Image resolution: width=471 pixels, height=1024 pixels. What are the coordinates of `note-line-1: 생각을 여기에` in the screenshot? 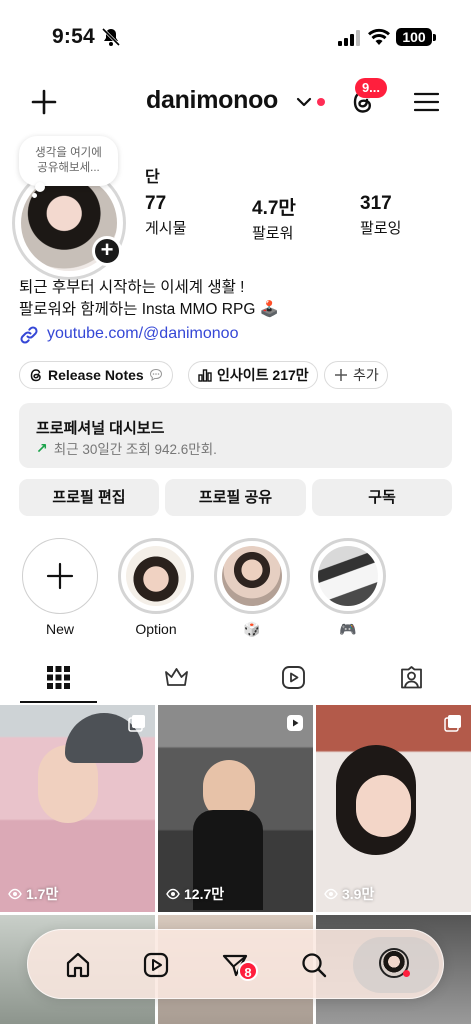 It's located at (68, 153).